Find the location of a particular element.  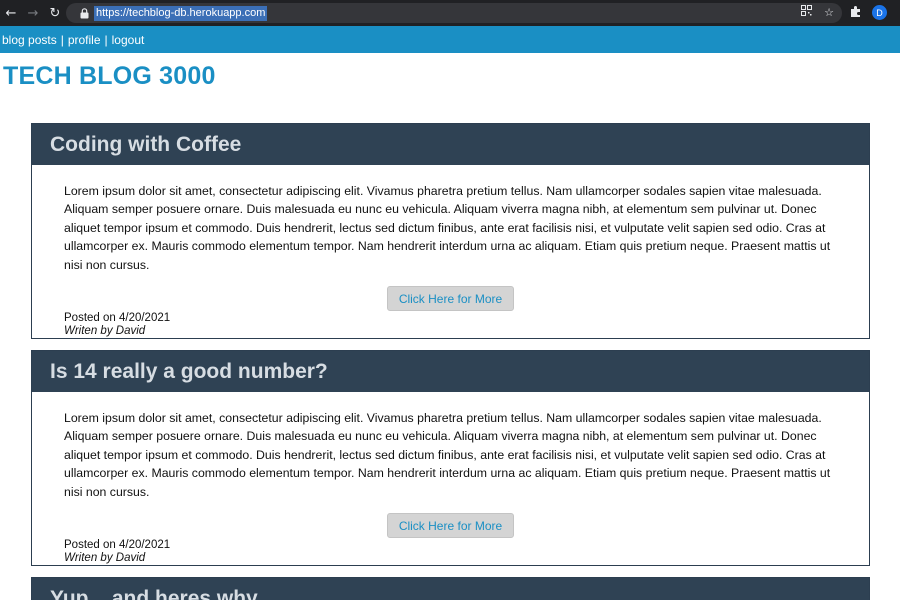

profile-avatar: D is located at coordinates (879, 12).